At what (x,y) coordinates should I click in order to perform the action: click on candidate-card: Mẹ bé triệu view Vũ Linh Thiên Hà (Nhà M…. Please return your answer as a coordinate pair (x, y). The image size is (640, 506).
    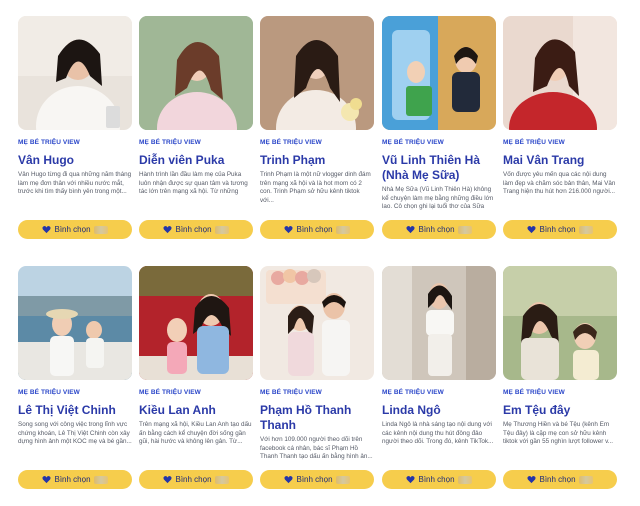
    Looking at the image, I should click on (439, 128).